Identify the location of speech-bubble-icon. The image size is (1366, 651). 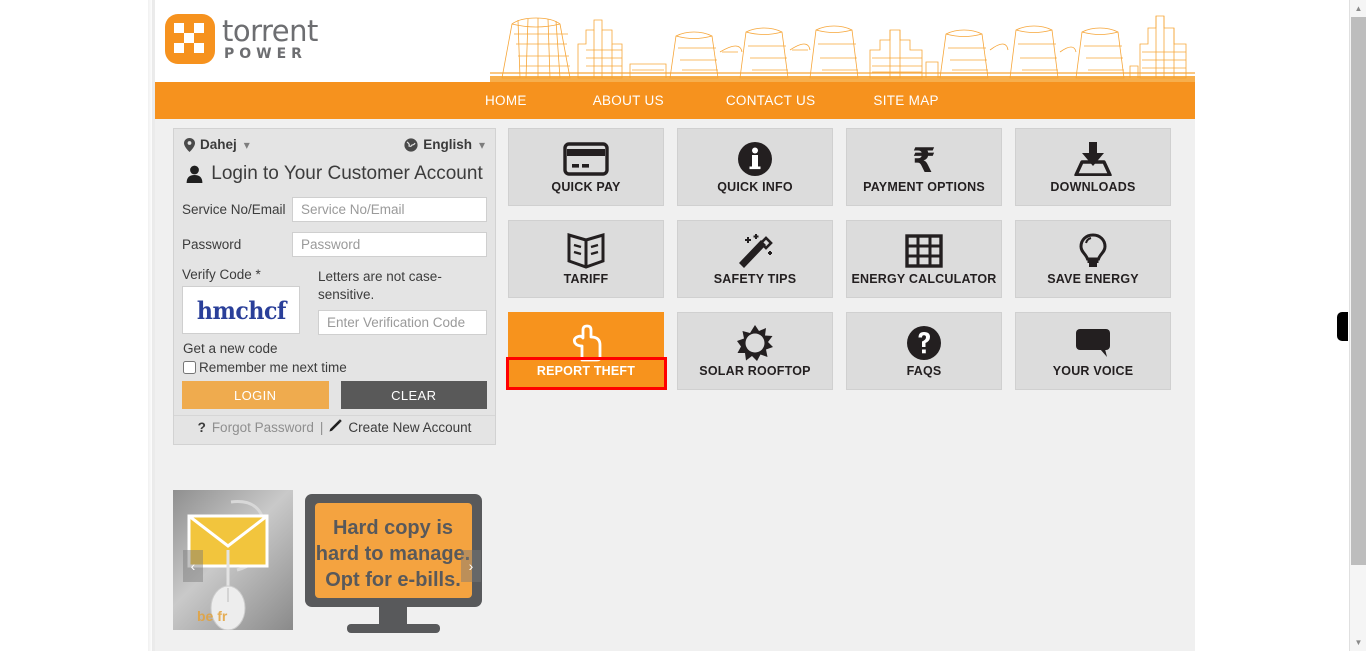
(1093, 343).